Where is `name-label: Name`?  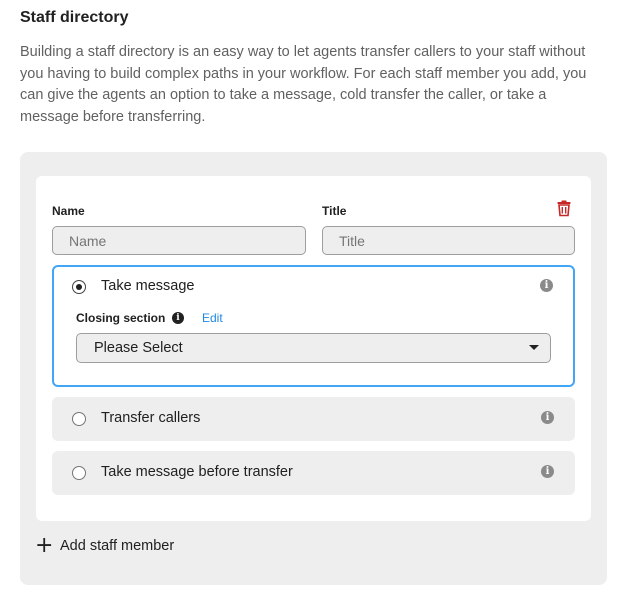
name-label: Name is located at coordinates (68, 211).